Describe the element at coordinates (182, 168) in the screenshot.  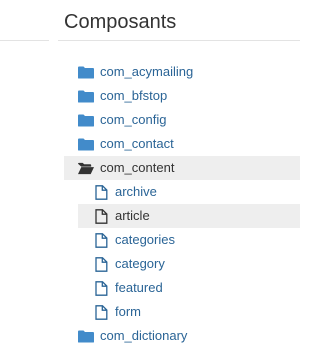
I see `tree-item-com-content: com_content` at that location.